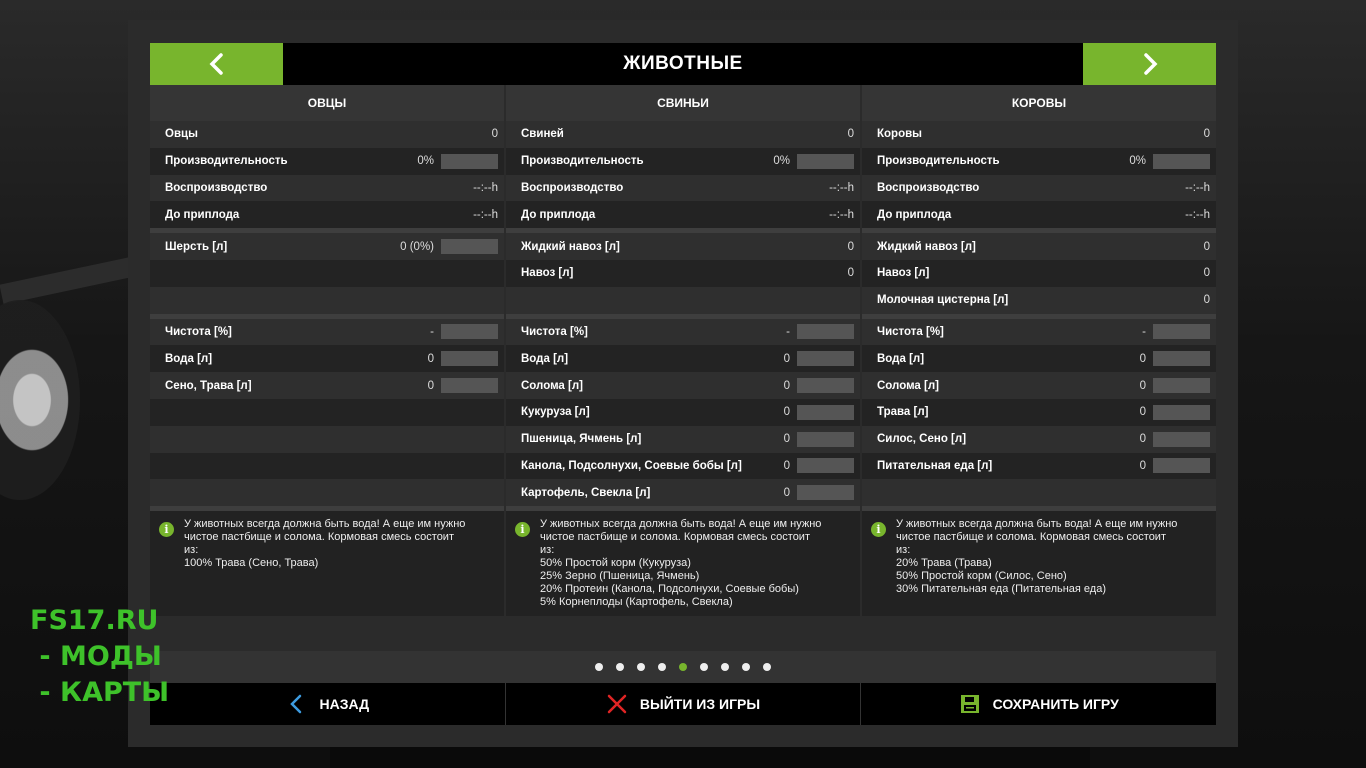 The height and width of the screenshot is (768, 1366). Describe the element at coordinates (586, 492) in the screenshot. I see `stat-label: Картофель, Свекла [л]` at that location.